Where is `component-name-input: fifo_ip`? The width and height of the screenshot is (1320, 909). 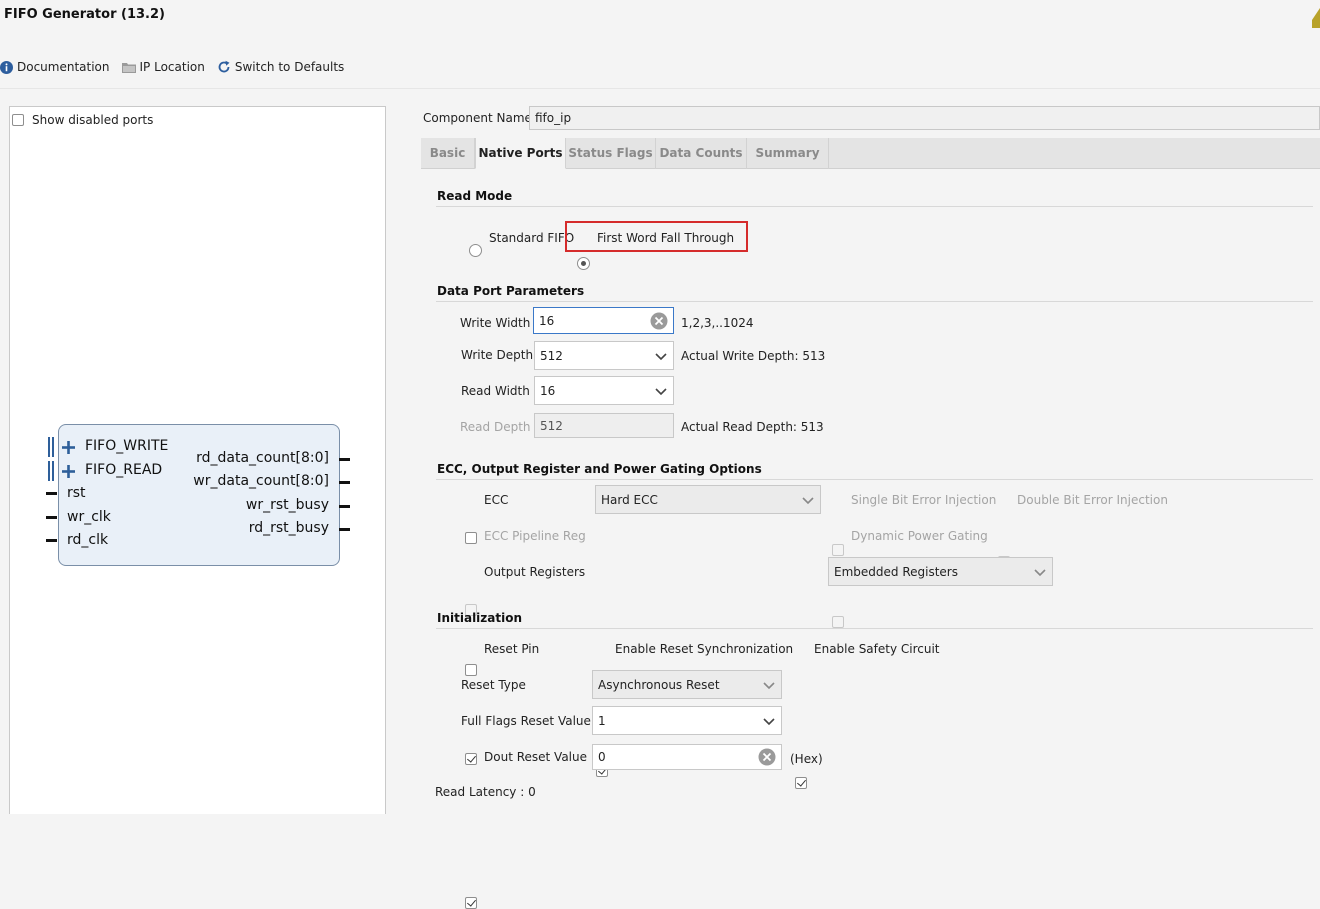
component-name-input: fifo_ip is located at coordinates (924, 118).